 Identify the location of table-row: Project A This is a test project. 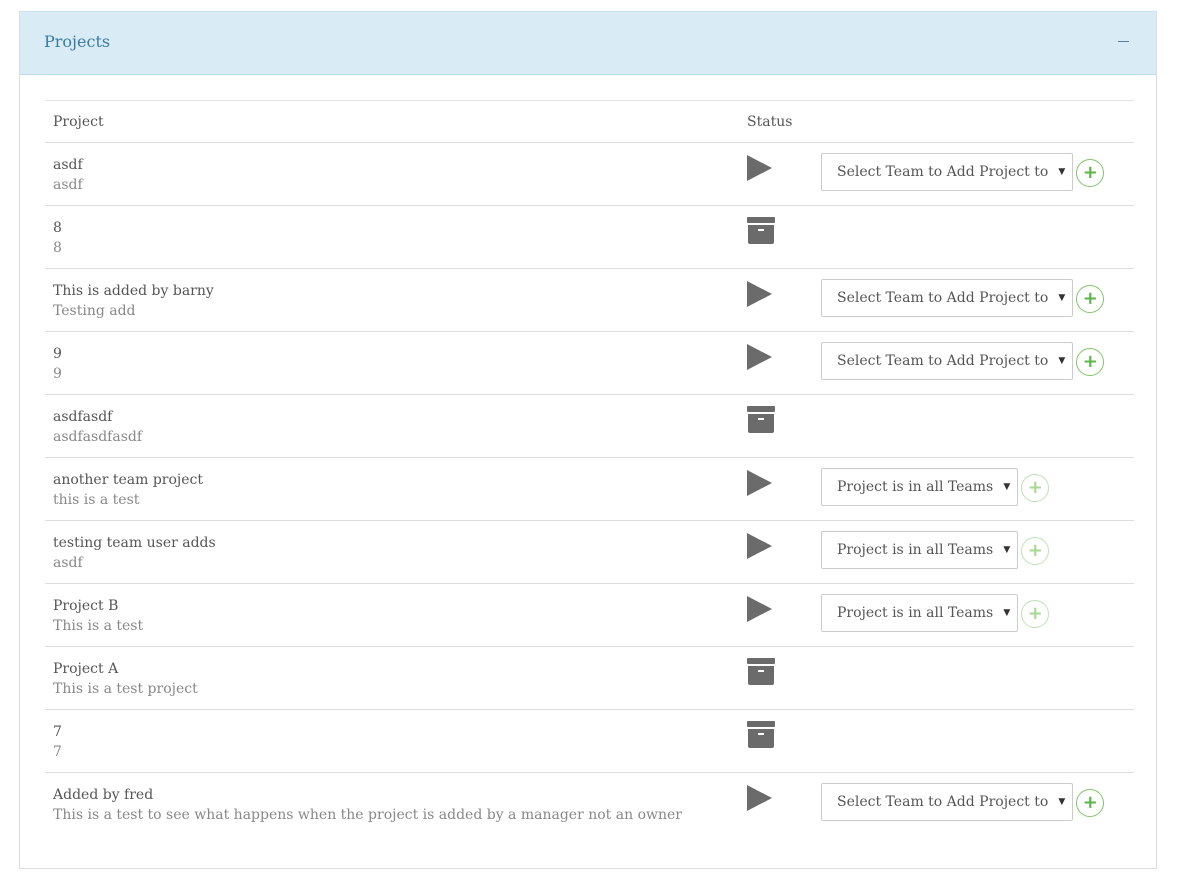
(589, 678).